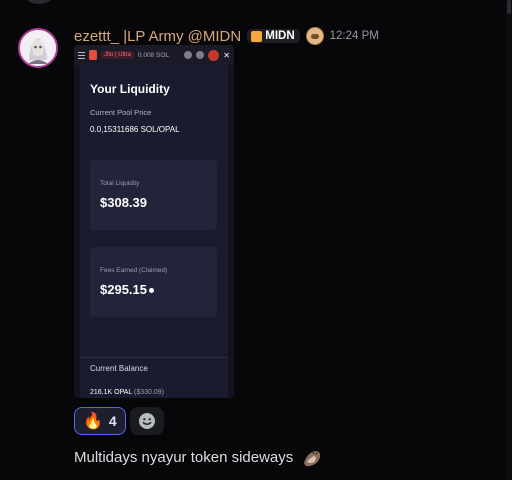  I want to click on total-liquidity-card: Total Liquidity $308.39, so click(153, 195).